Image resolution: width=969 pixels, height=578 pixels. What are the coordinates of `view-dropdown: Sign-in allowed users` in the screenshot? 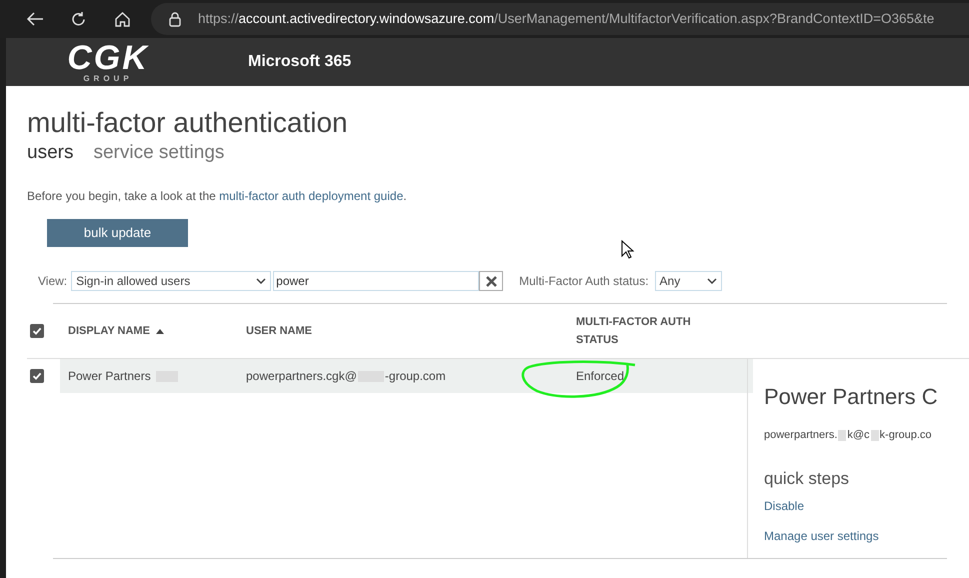 It's located at (171, 281).